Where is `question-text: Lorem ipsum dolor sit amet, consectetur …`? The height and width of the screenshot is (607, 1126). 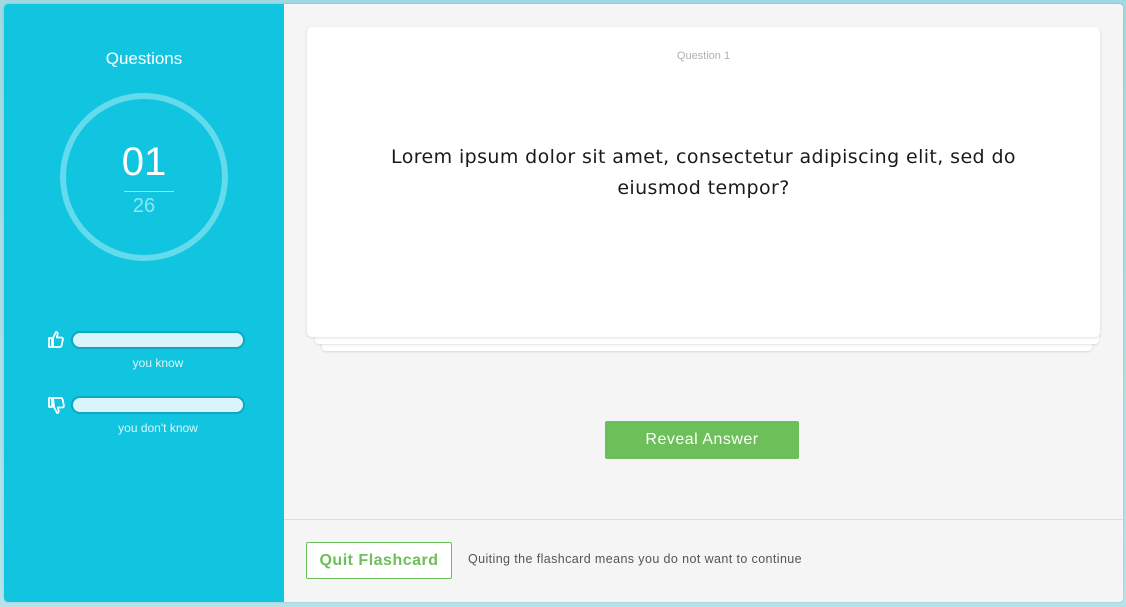
question-text: Lorem ipsum dolor sit amet, consectetur … is located at coordinates (703, 172).